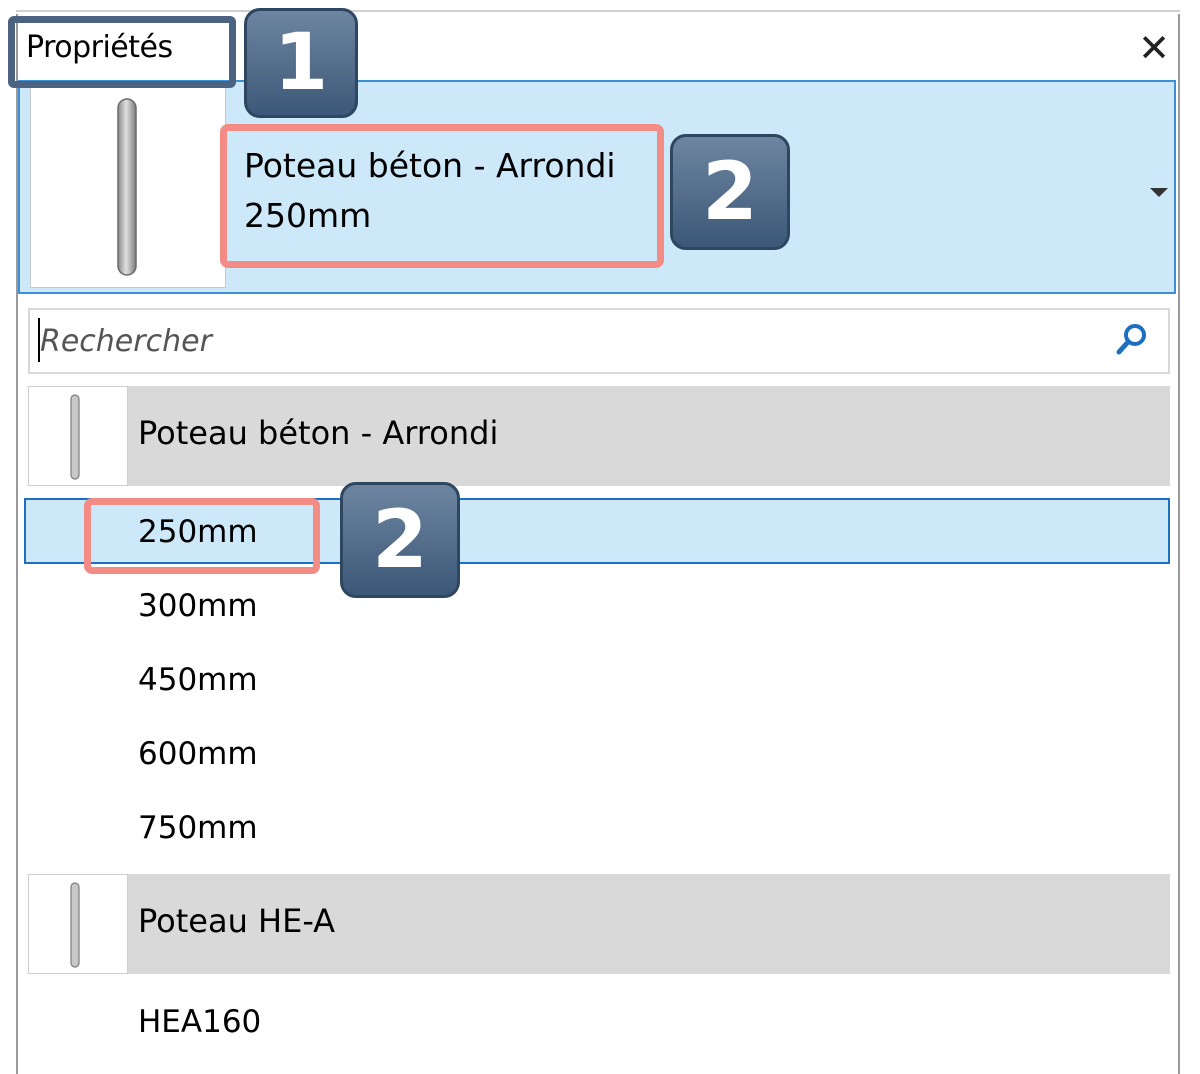  I want to click on list-item: HEA160, so click(199, 1022).